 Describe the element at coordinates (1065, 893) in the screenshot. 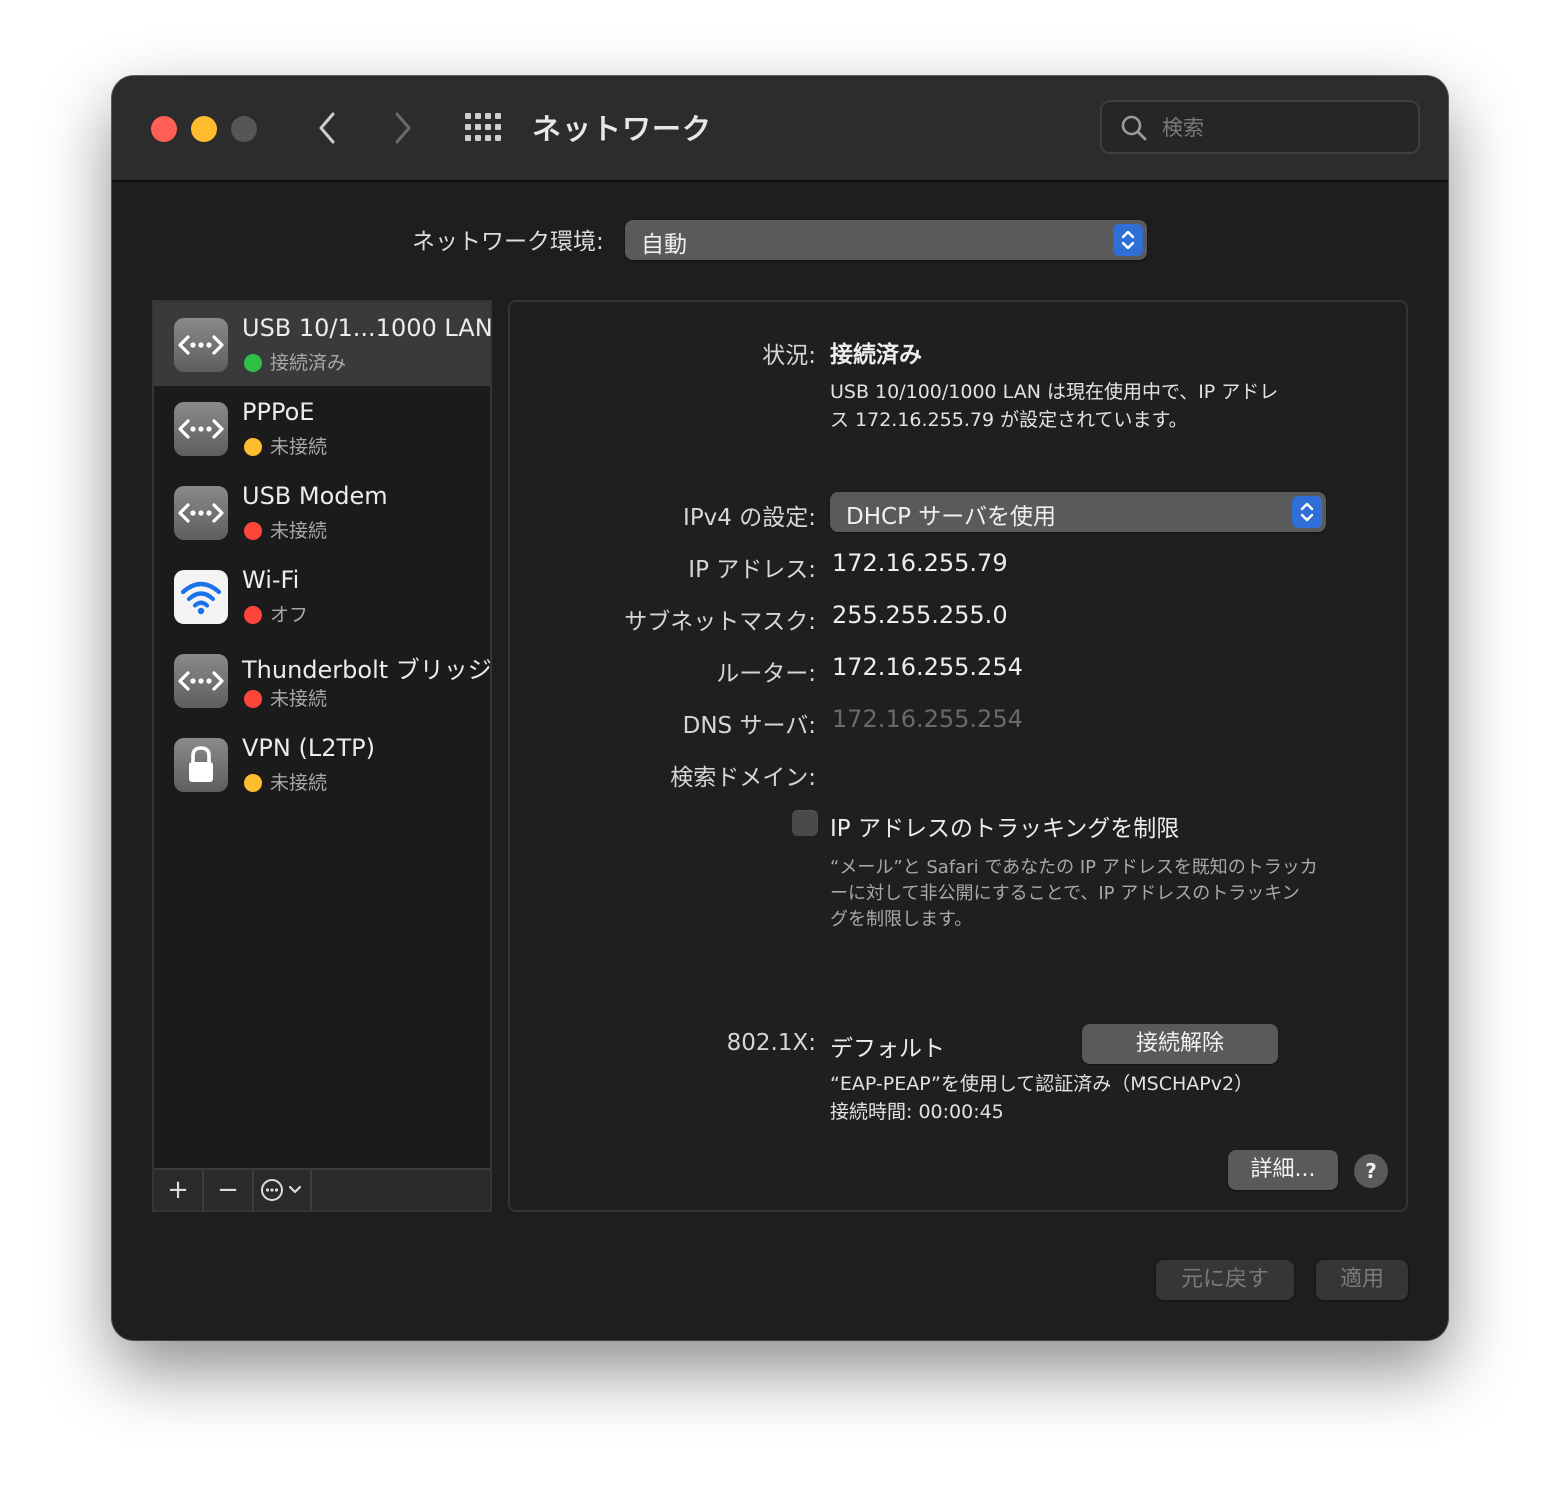

I see `tracking-note-line2: ーに対して非公開にすることで、IP アドレスのトラッキン` at that location.